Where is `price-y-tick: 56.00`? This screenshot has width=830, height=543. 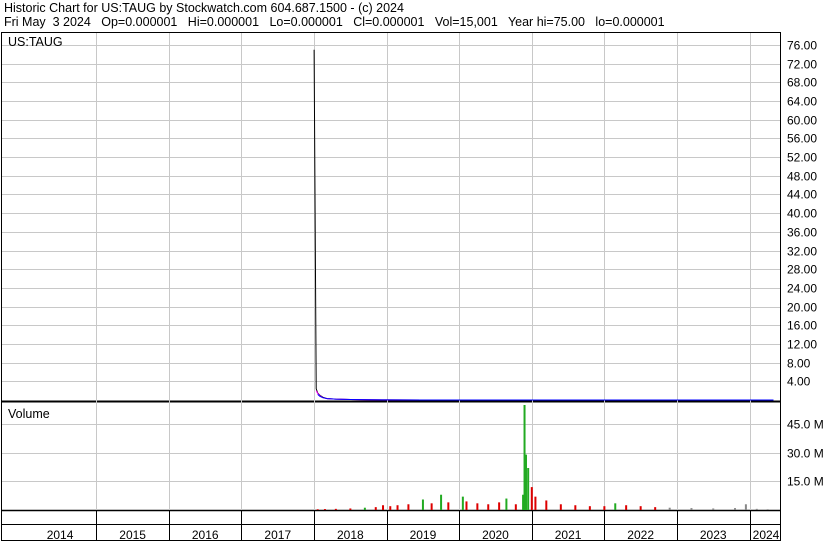 price-y-tick: 56.00 is located at coordinates (802, 139).